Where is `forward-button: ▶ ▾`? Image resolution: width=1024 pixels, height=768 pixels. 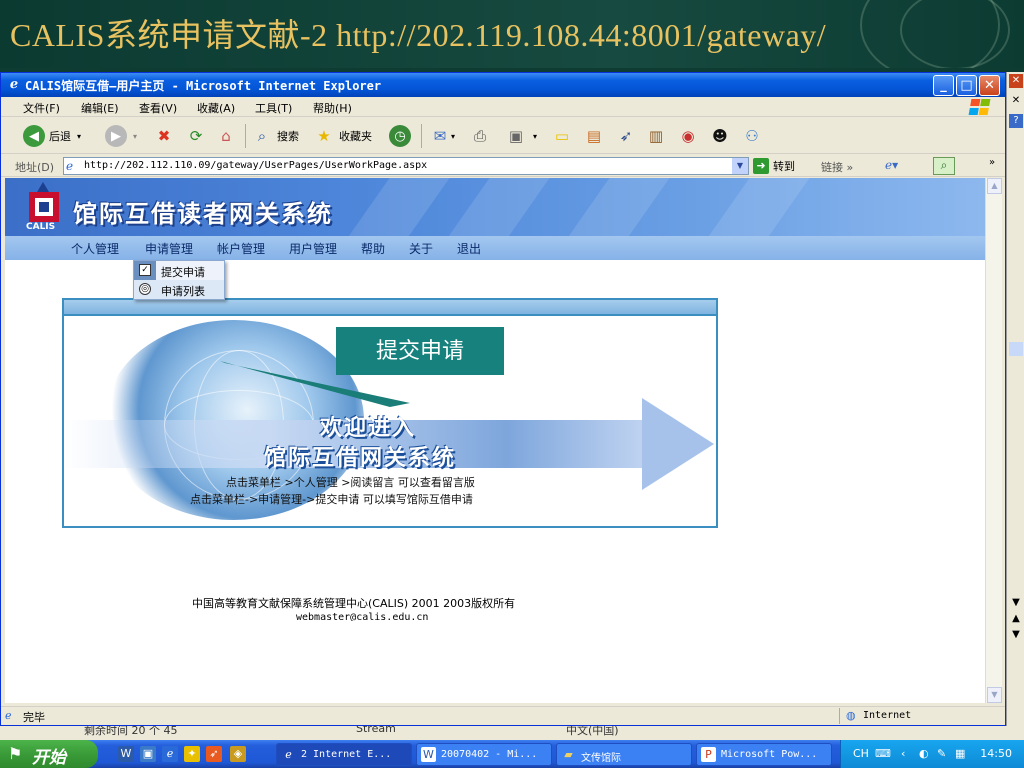
forward-button: ▶ ▾ is located at coordinates (121, 136).